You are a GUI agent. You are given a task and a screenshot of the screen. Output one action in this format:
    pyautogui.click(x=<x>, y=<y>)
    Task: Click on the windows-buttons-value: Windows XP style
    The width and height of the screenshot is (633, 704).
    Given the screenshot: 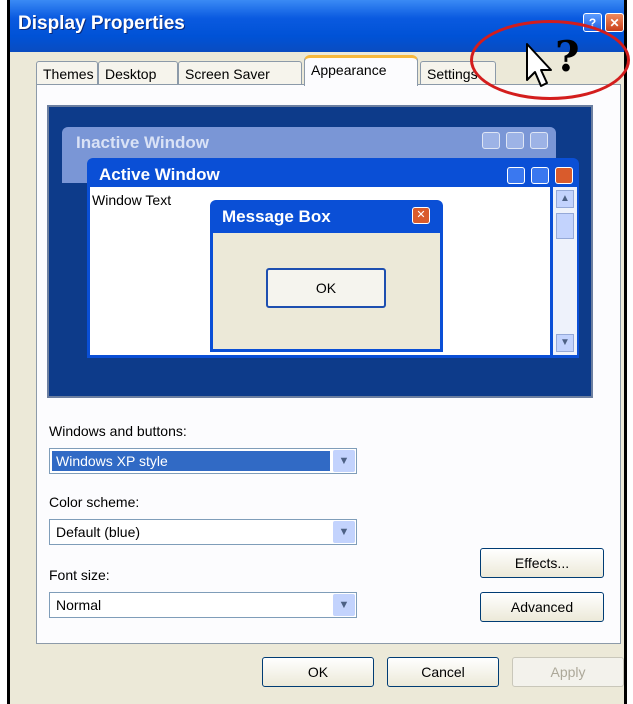 What is the action you would take?
    pyautogui.click(x=191, y=461)
    